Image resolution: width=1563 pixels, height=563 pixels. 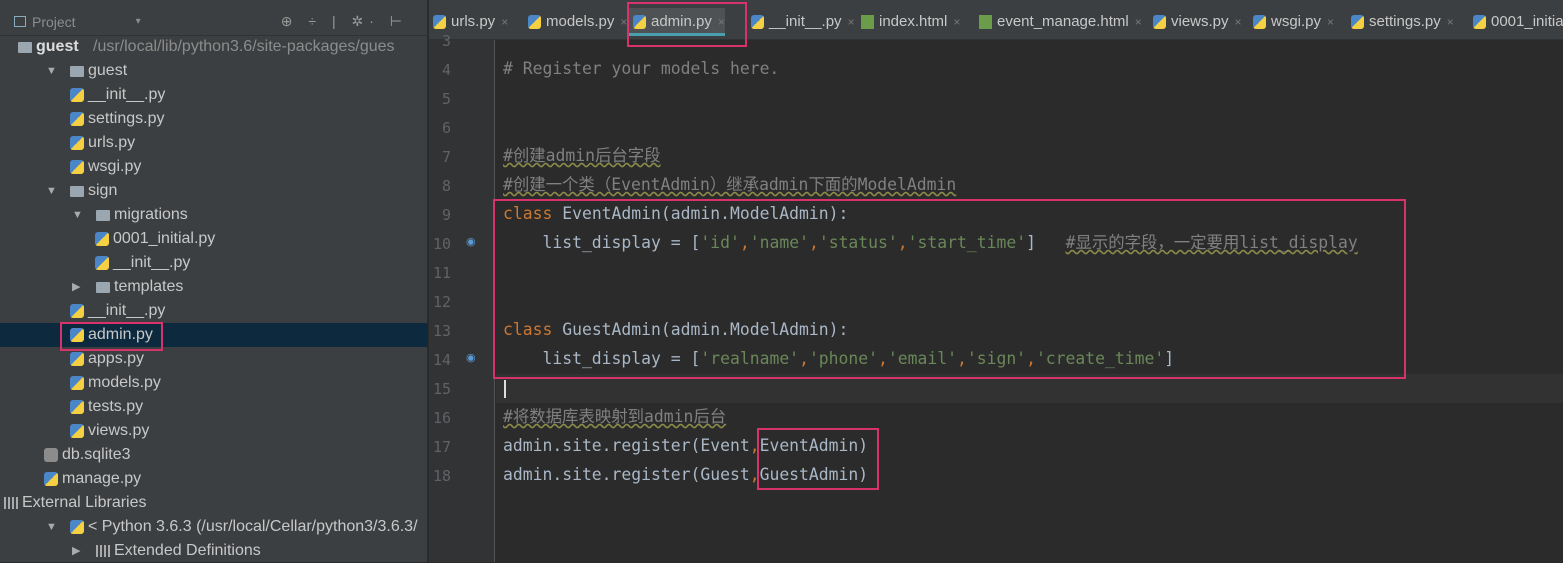 What do you see at coordinates (149, 286) in the screenshot?
I see `tree-item-label: templates` at bounding box center [149, 286].